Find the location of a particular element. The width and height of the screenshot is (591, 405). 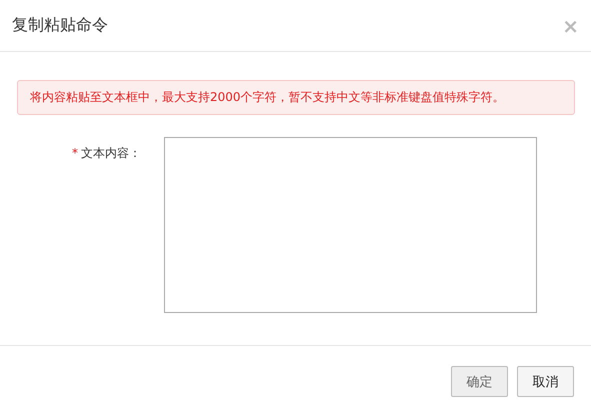

cancel-button: 取消 is located at coordinates (545, 381).